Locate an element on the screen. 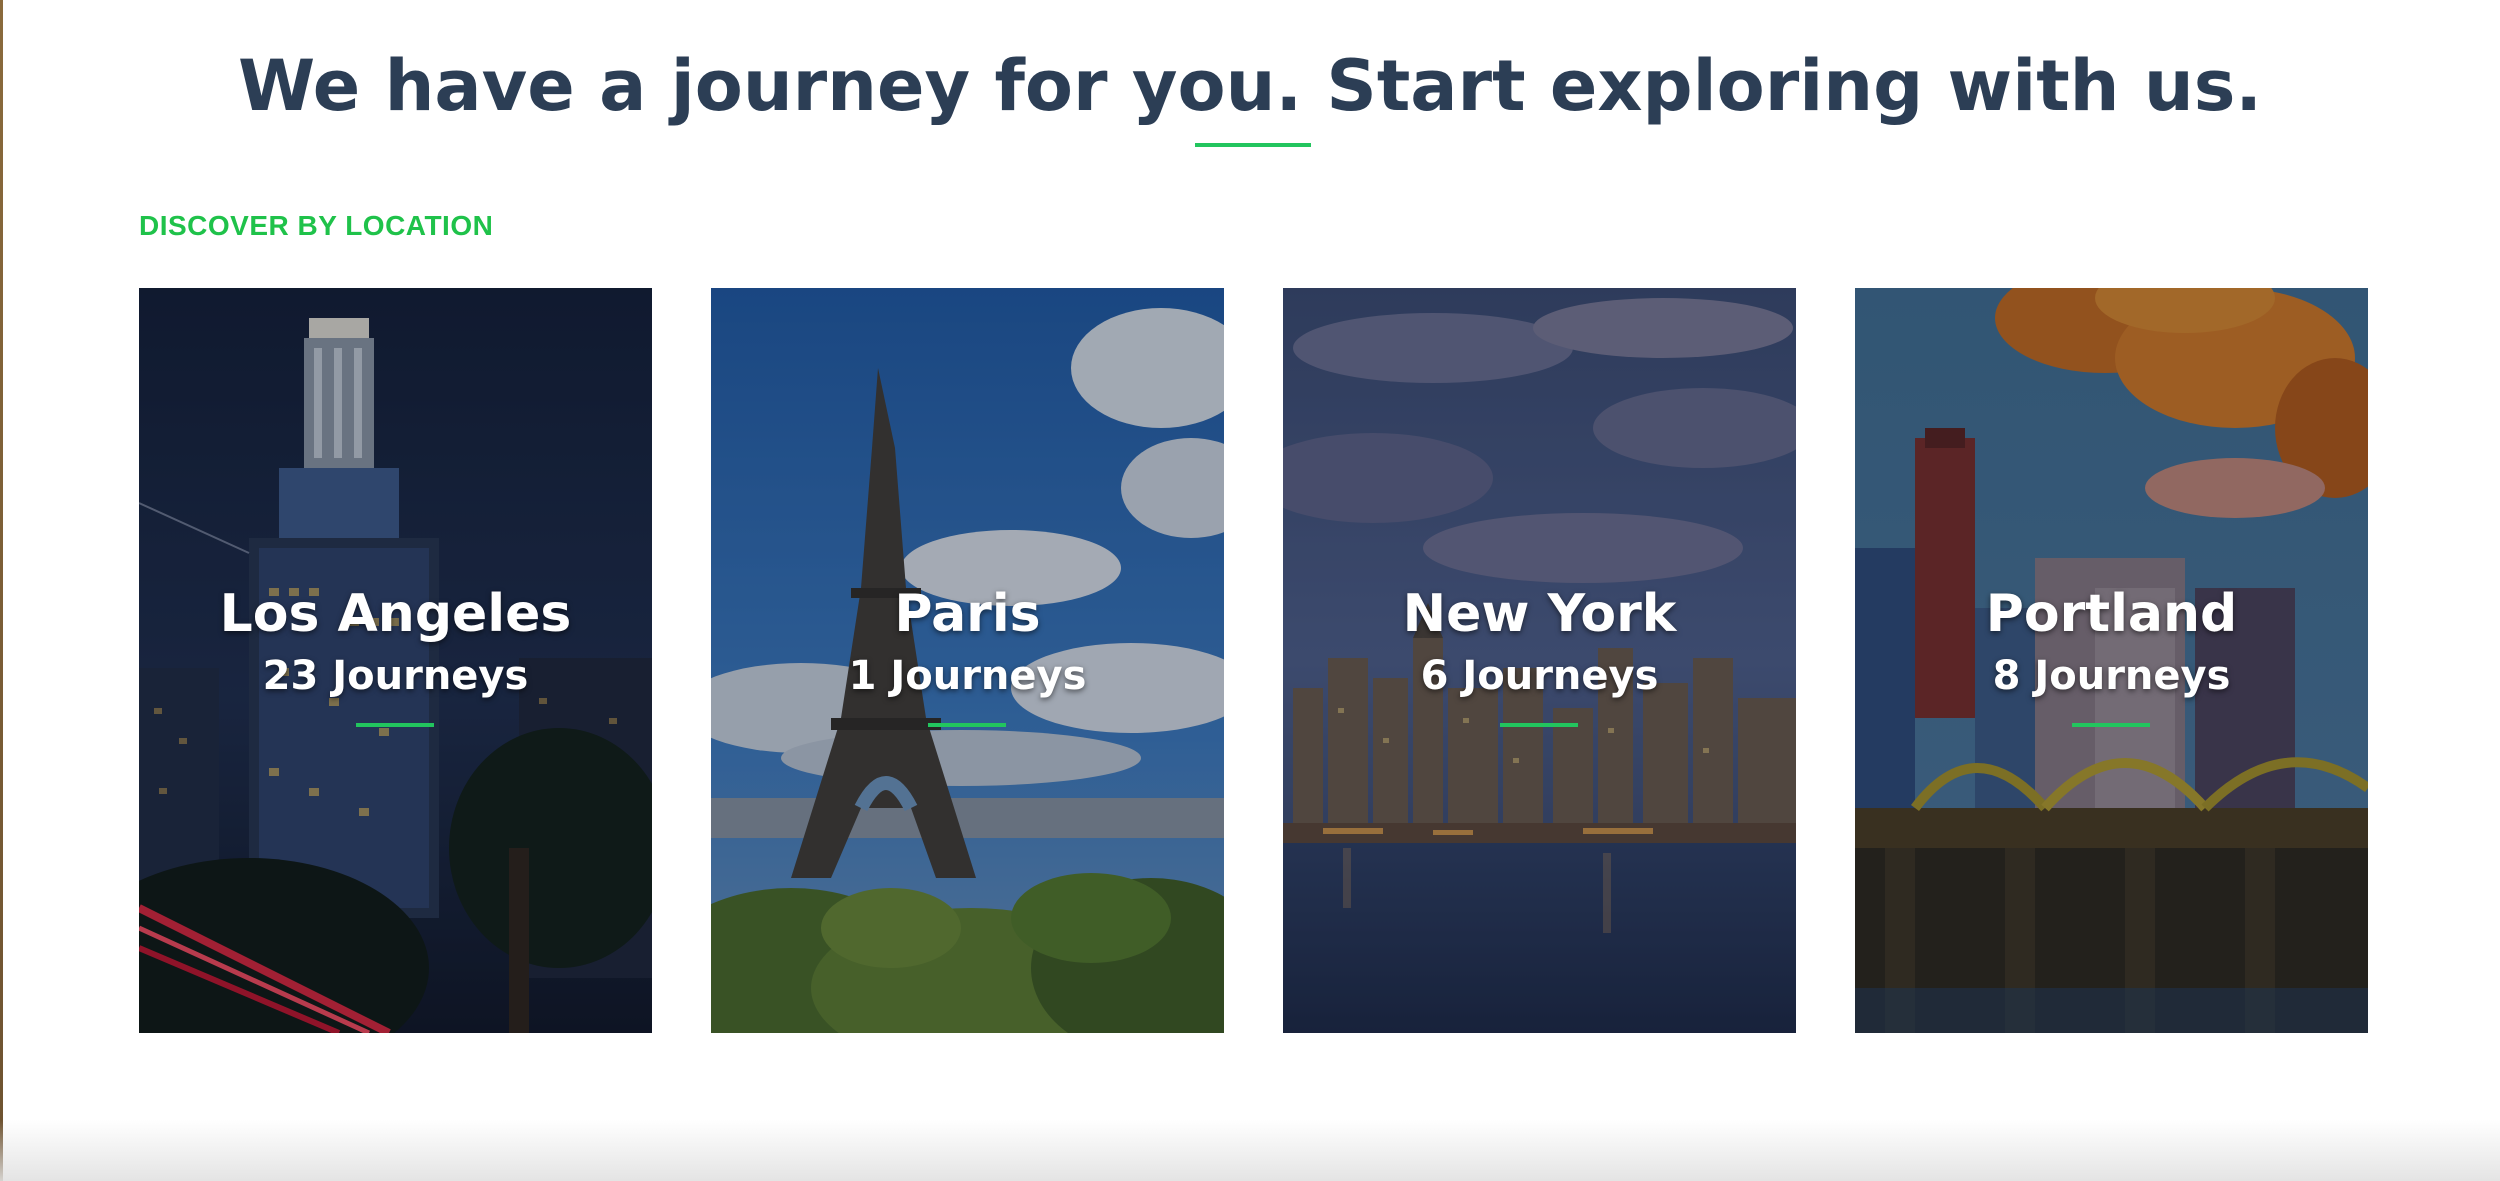 This screenshot has height=1181, width=2500. card-journey-count: 8 Journeys is located at coordinates (2111, 676).